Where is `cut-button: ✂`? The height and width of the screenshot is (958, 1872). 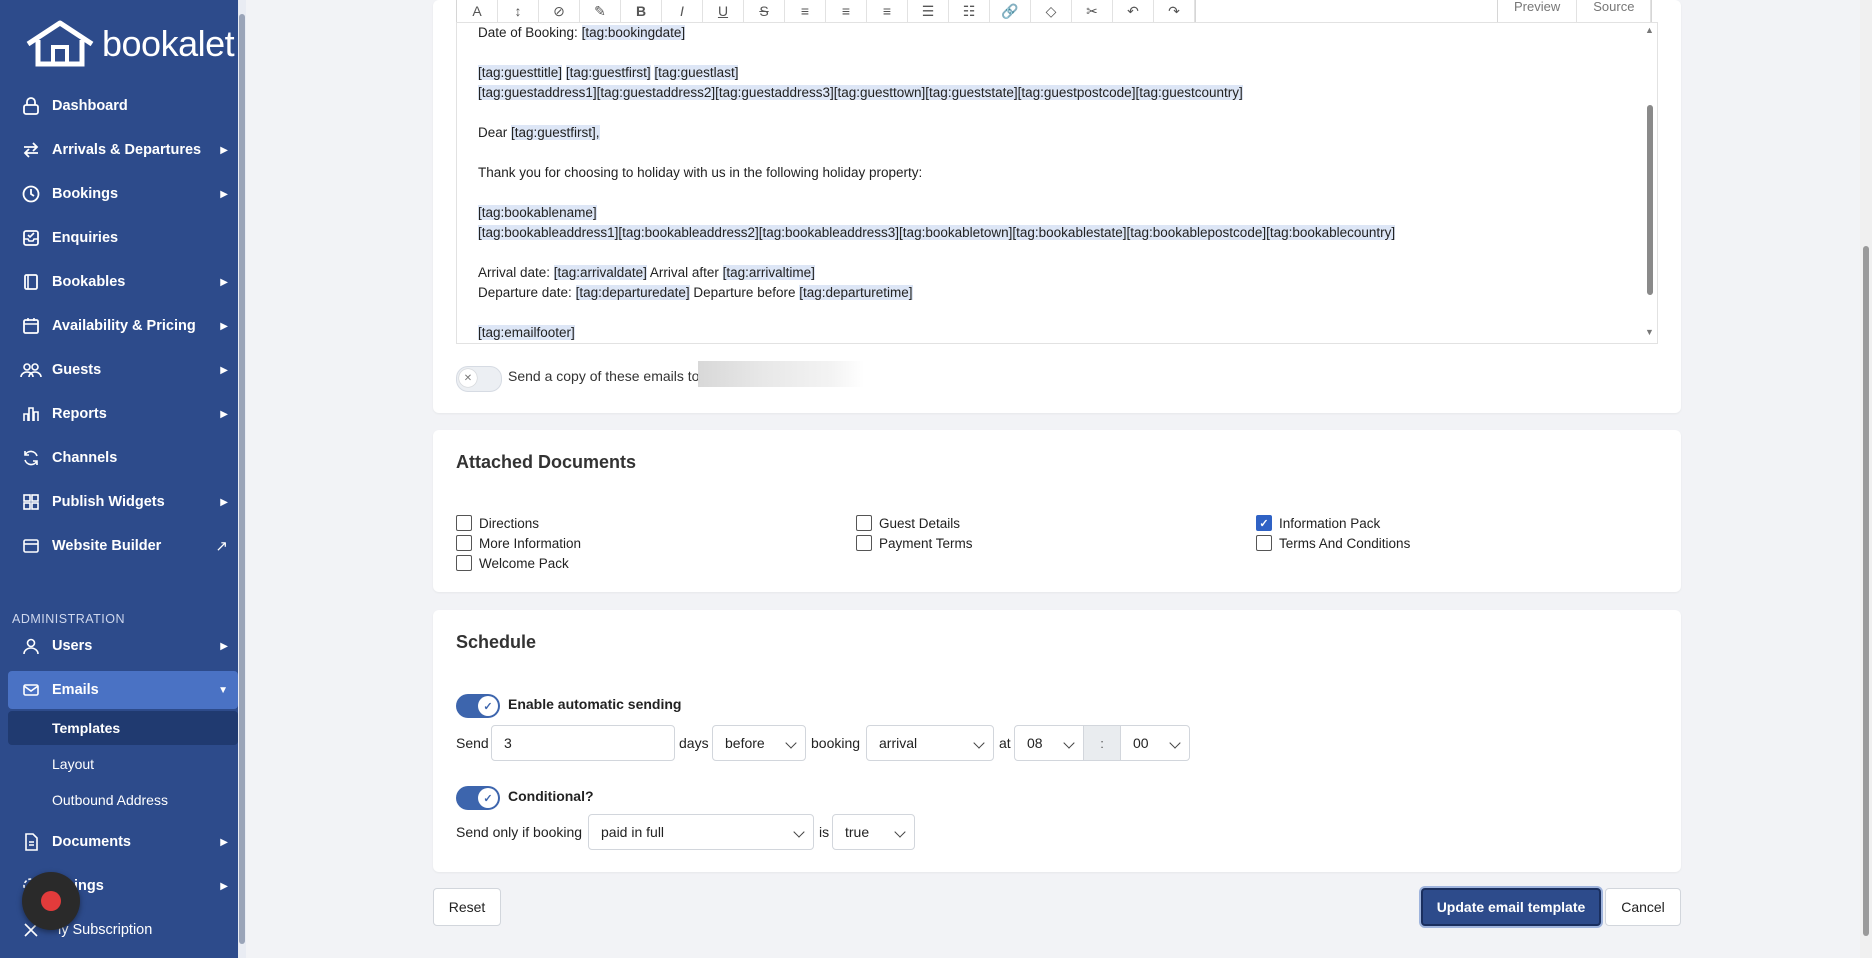
cut-button: ✂ is located at coordinates (1092, 11).